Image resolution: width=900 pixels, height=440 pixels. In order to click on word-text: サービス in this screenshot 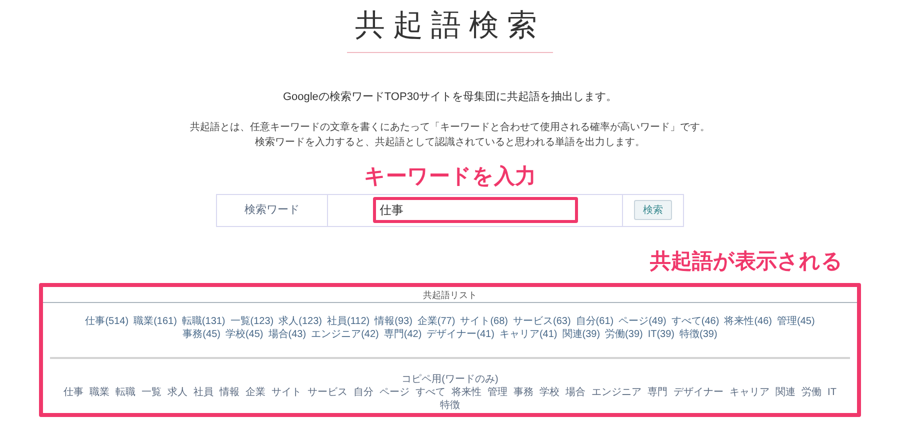, I will do `click(328, 392)`.